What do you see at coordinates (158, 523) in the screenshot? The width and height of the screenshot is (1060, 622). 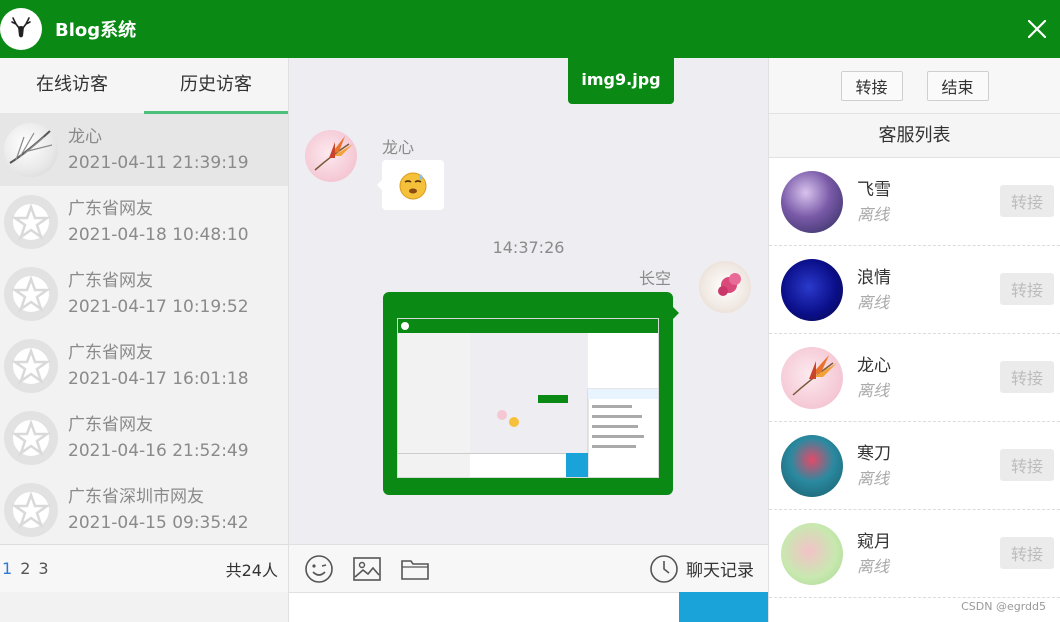 I see `visitor-time: 2021-04-15 09:35:42` at bounding box center [158, 523].